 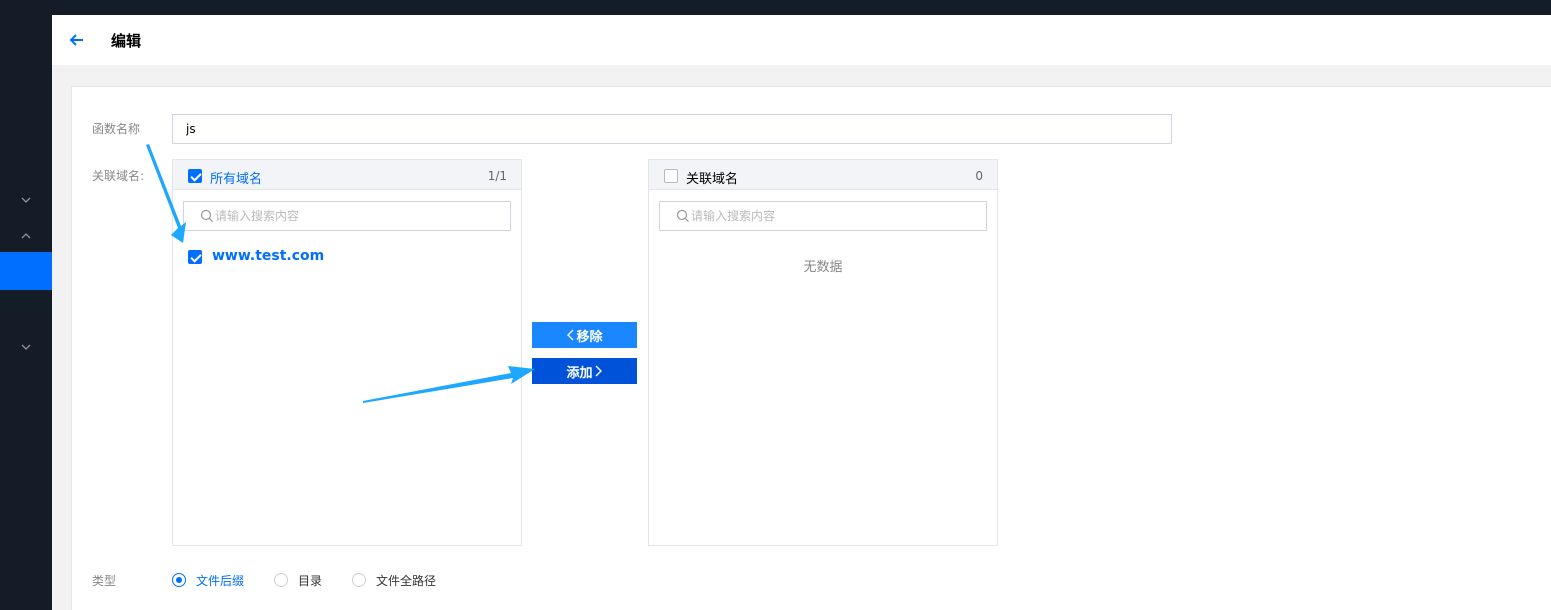 I want to click on all-domains-header: 所有域名 1/1, so click(x=347, y=175).